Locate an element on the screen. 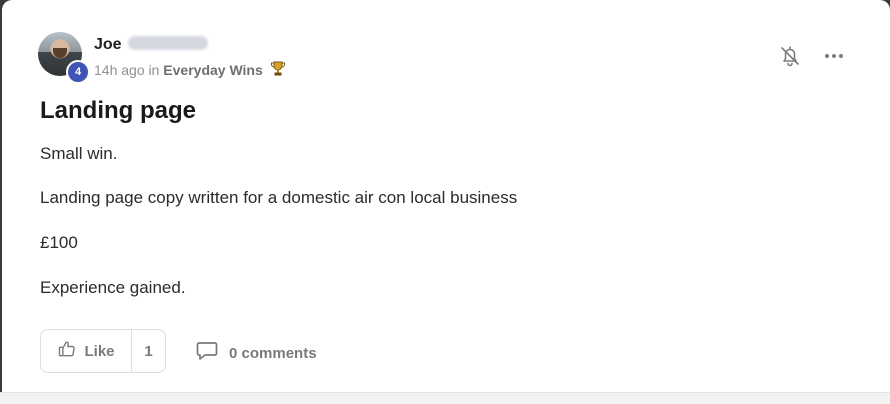  post-body-line: Experience gained. is located at coordinates (113, 287).